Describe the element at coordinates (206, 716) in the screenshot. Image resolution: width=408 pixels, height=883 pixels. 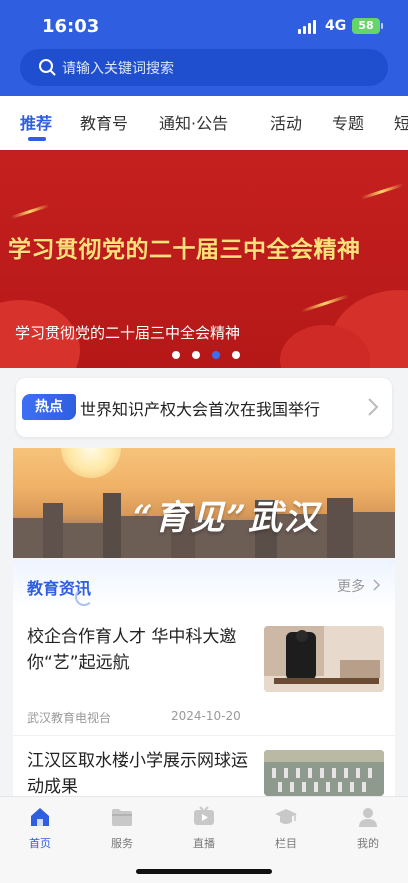
I see `news-item-date: 2024-10-20` at that location.